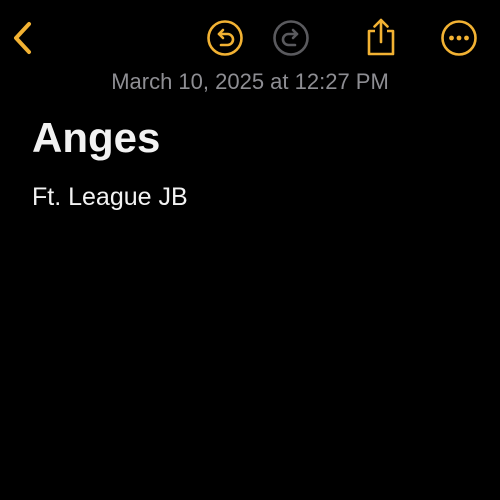  I want to click on share-button, so click(381, 37).